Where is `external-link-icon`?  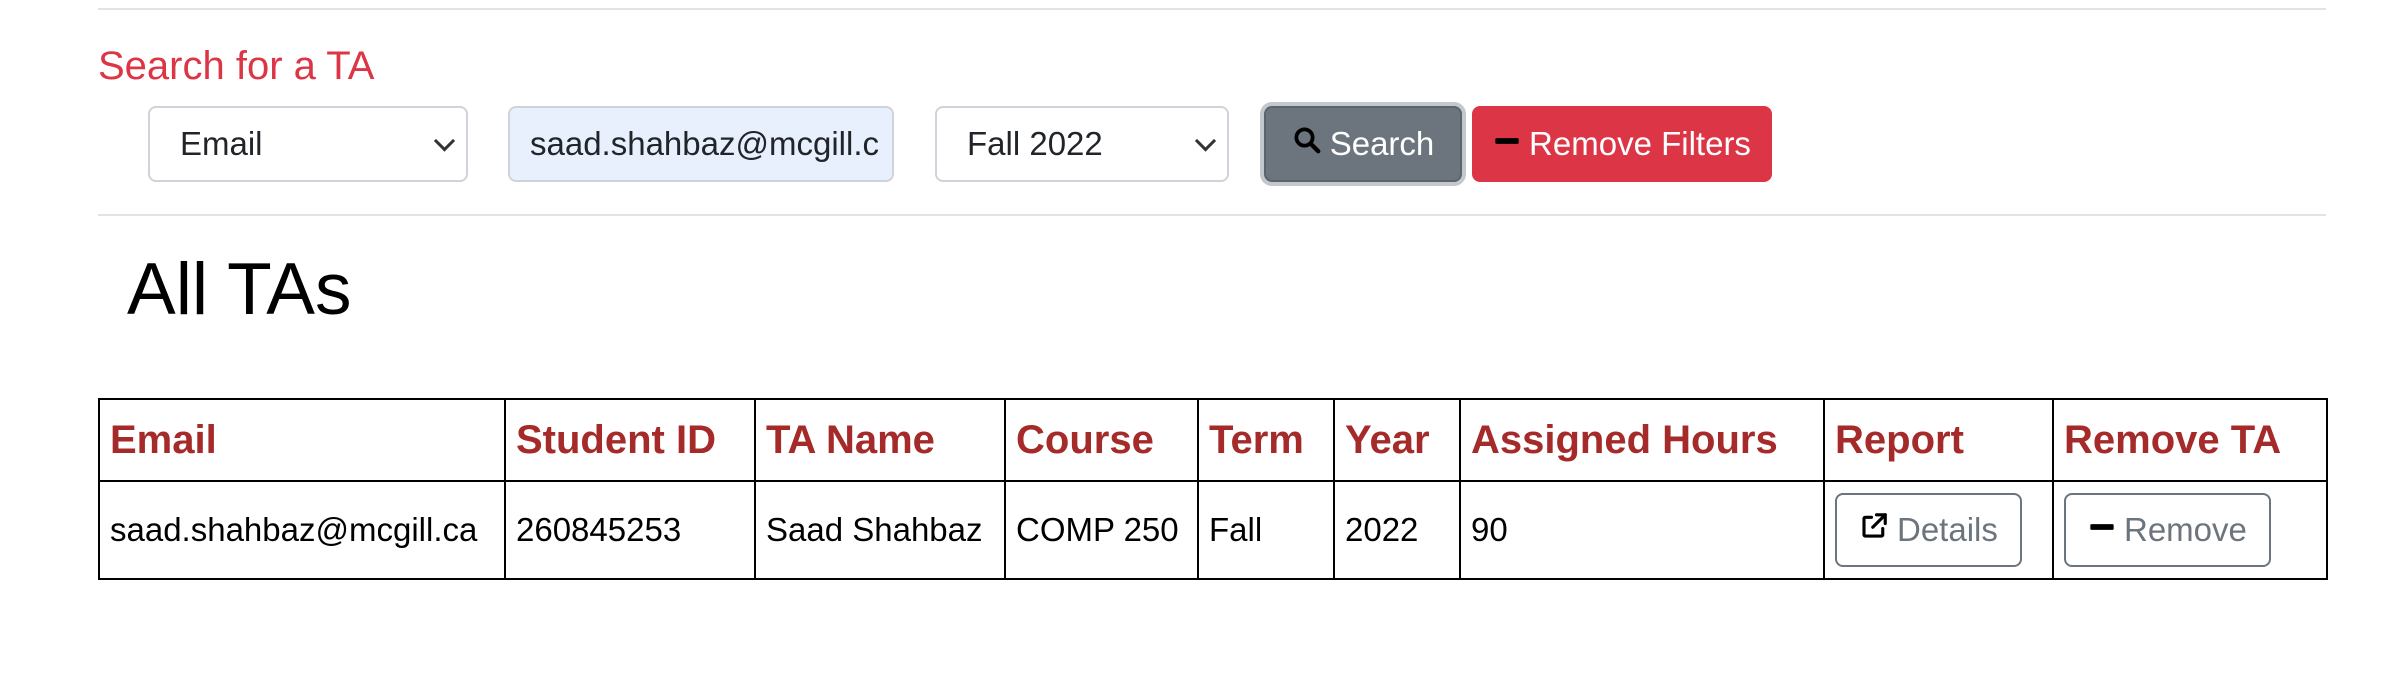
external-link-icon is located at coordinates (1874, 530).